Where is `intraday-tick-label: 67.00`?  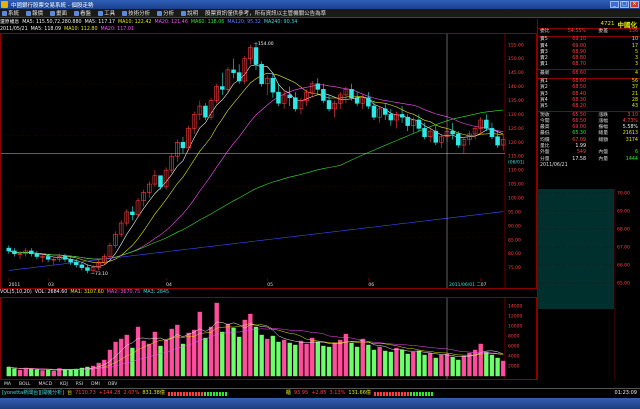
intraday-tick-label: 67.00 is located at coordinates (623, 248).